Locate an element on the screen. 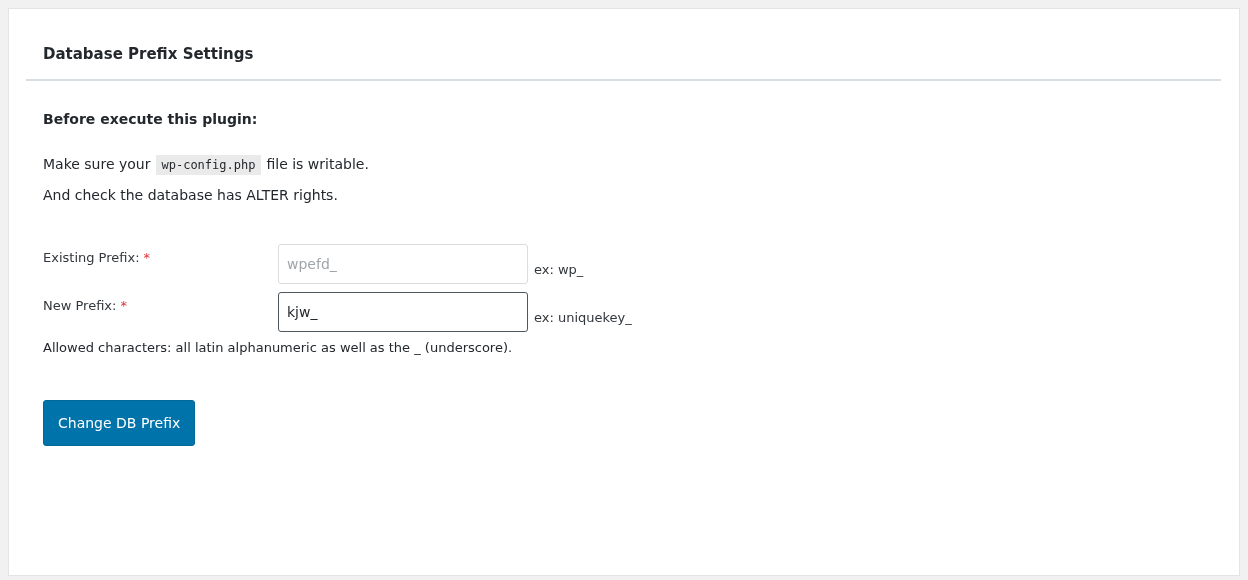 Image resolution: width=1248 pixels, height=580 pixels. hint-text: ex: uniquekey_ is located at coordinates (583, 316).